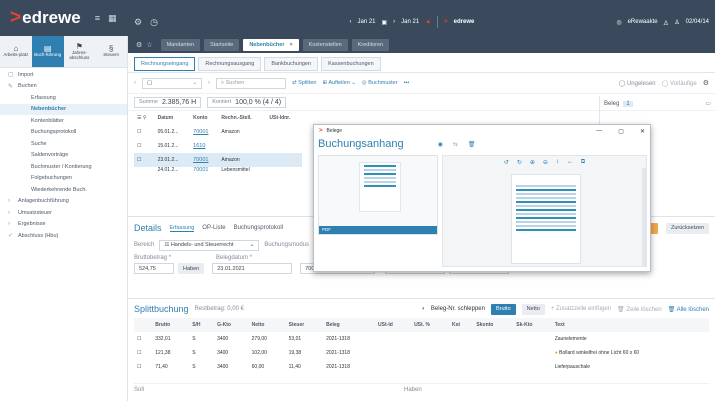 The image size is (715, 401). Describe the element at coordinates (63, 236) in the screenshot. I see `nav-abschluss: ✓ Abschluss (Hbu)` at that location.